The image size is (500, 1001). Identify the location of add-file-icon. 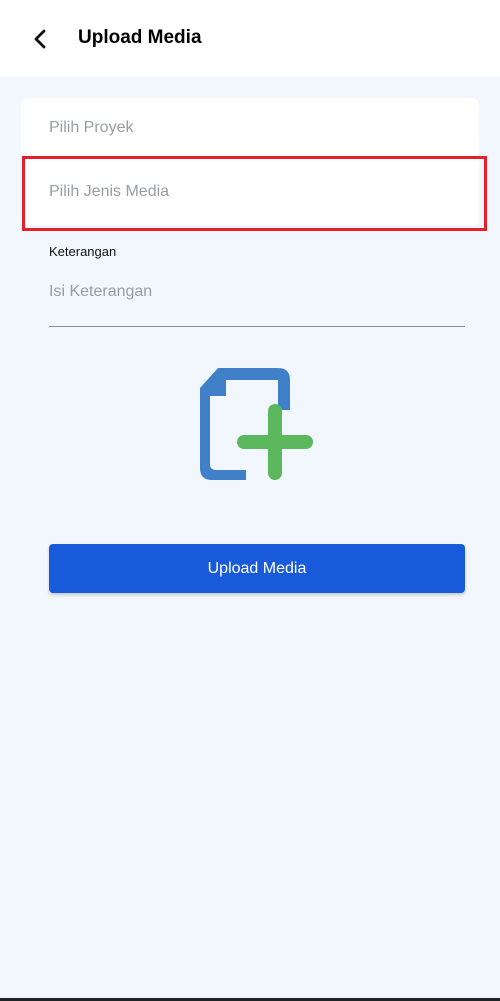
(256, 424).